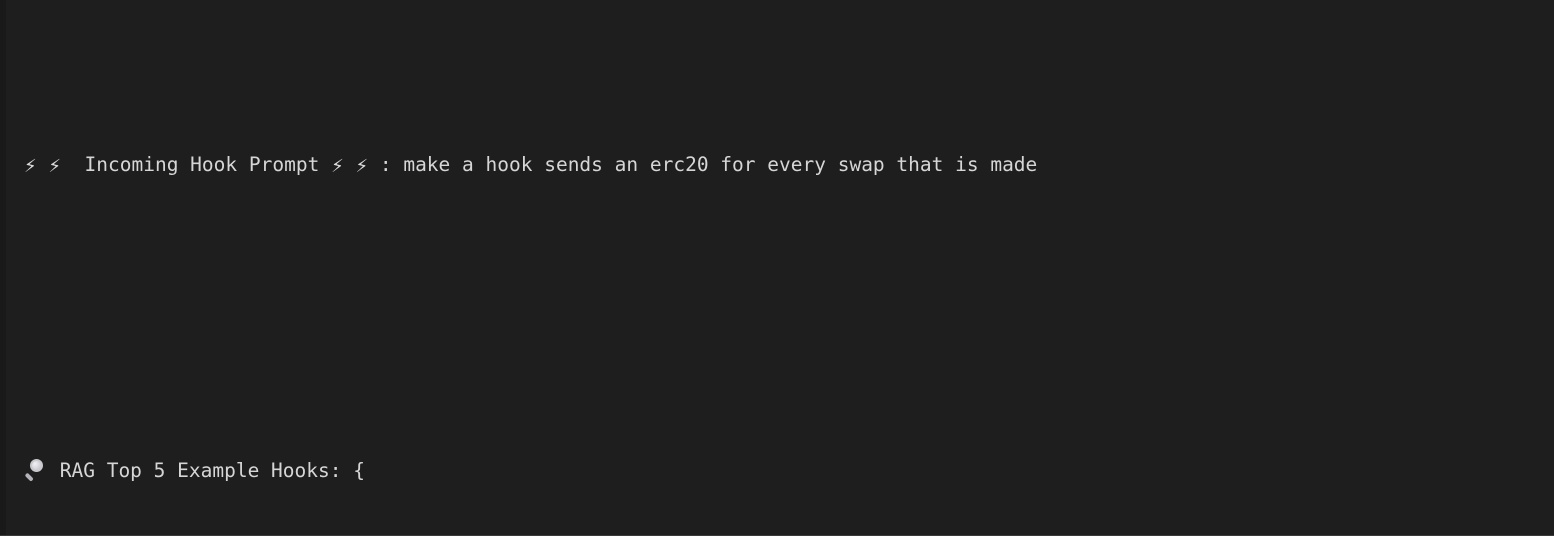  I want to click on magnifier-icon, so click(36, 470).